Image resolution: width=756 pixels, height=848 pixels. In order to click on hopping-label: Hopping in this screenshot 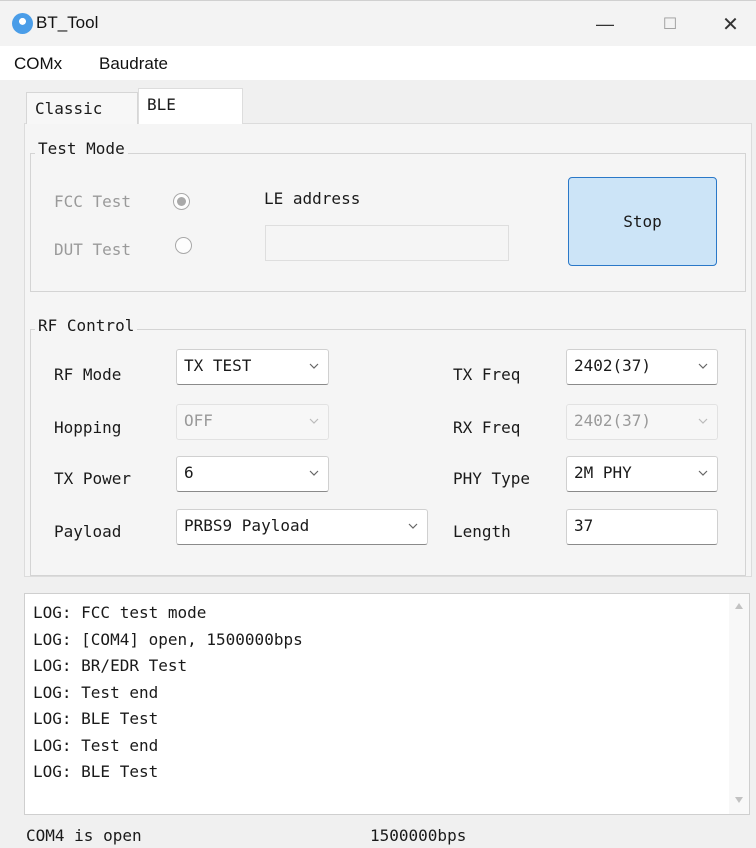, I will do `click(88, 427)`.